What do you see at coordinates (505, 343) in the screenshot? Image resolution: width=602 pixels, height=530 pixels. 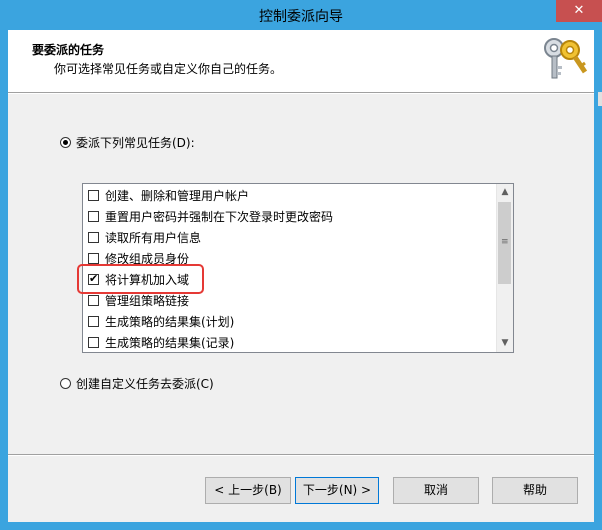 I see `scroll-down-icon: ▼` at bounding box center [505, 343].